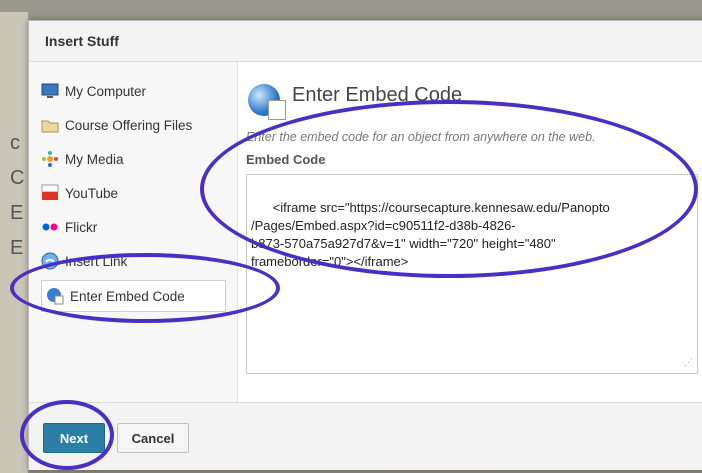  Describe the element at coordinates (92, 193) in the screenshot. I see `sidebar-item-label: YouTube` at that location.